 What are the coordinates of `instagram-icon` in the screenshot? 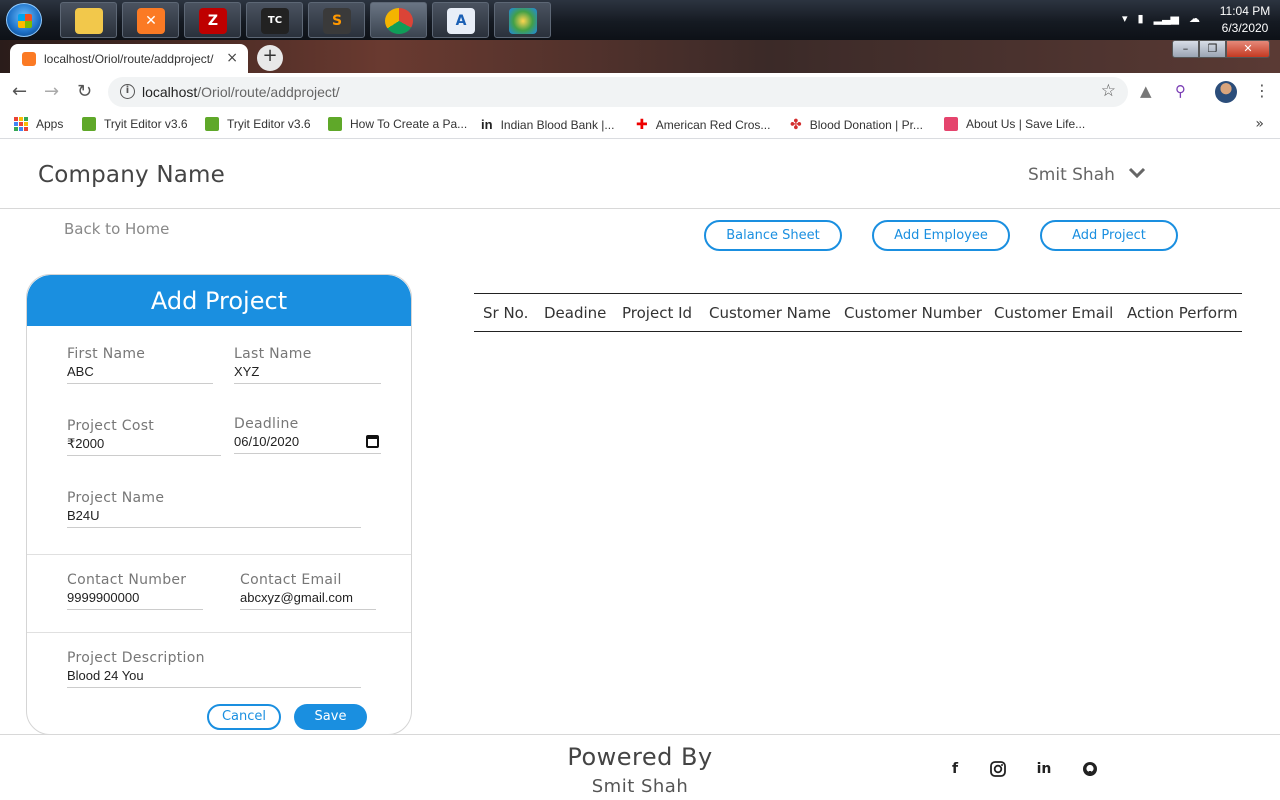 It's located at (998, 769).